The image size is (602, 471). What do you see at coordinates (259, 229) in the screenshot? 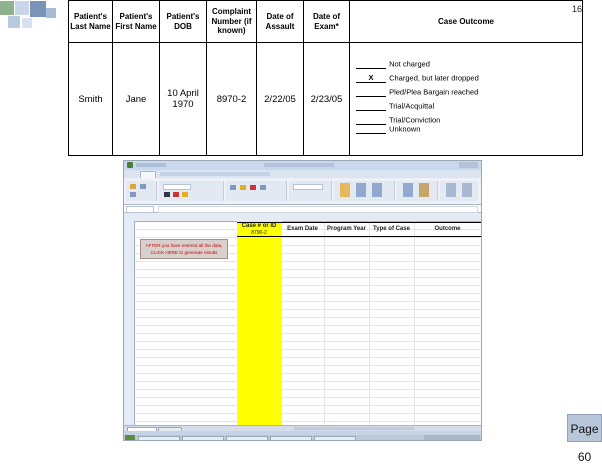
I see `excel-header-case-id: Case # or ID 8790-2` at bounding box center [259, 229].